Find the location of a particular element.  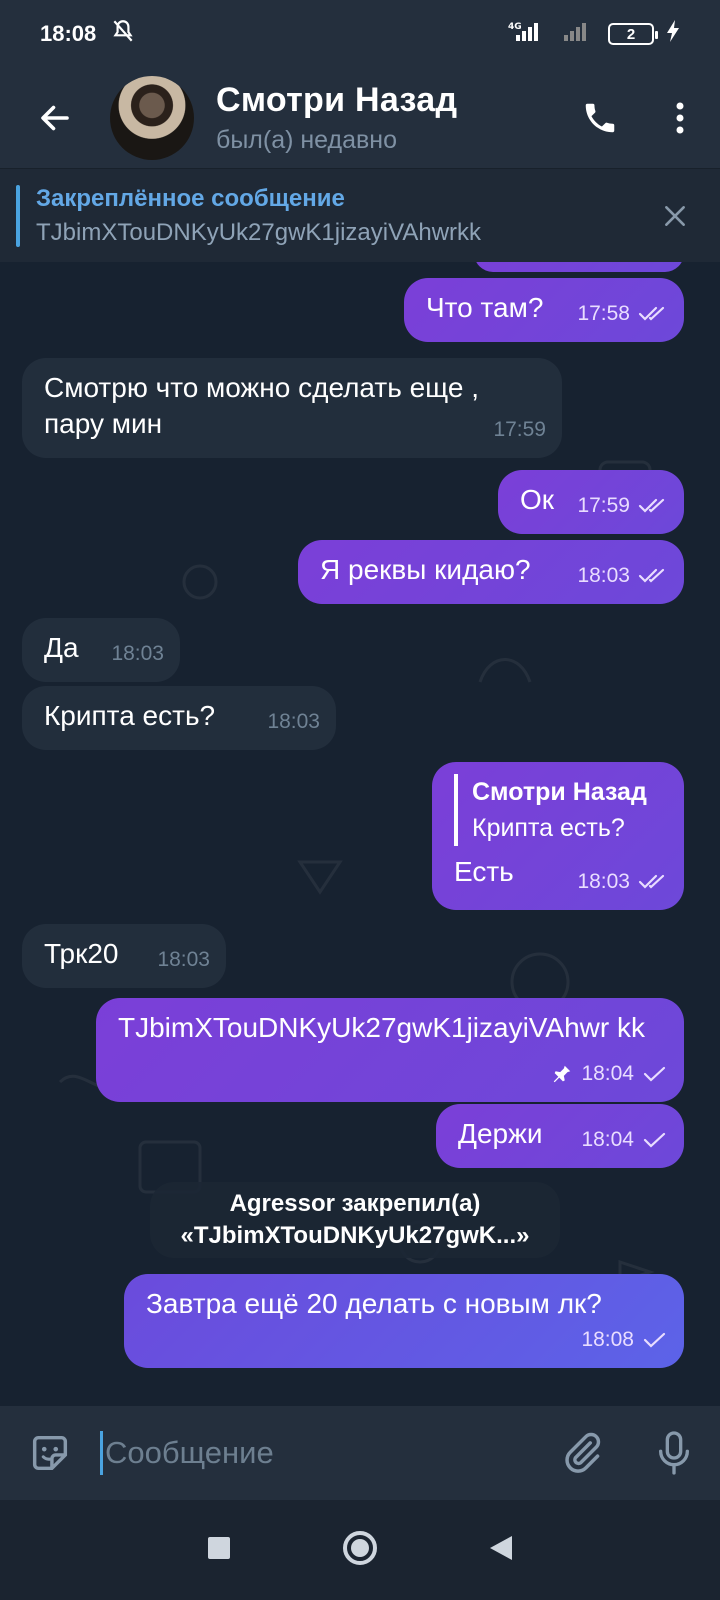

status-bar: 18:08 4G 2 is located at coordinates (360, 34).